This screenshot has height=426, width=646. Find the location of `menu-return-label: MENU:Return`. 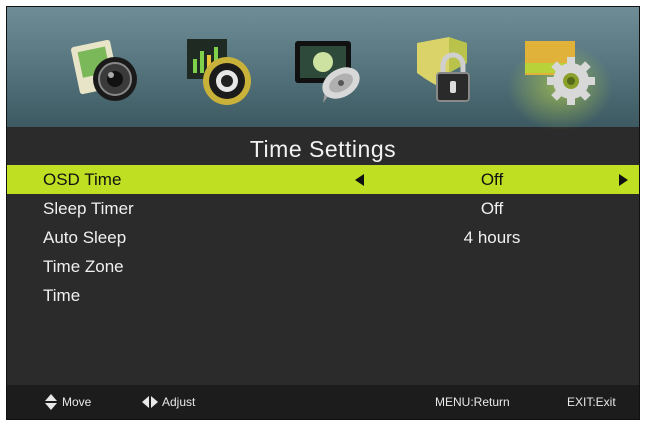

menu-return-label: MENU:Return is located at coordinates (472, 402).